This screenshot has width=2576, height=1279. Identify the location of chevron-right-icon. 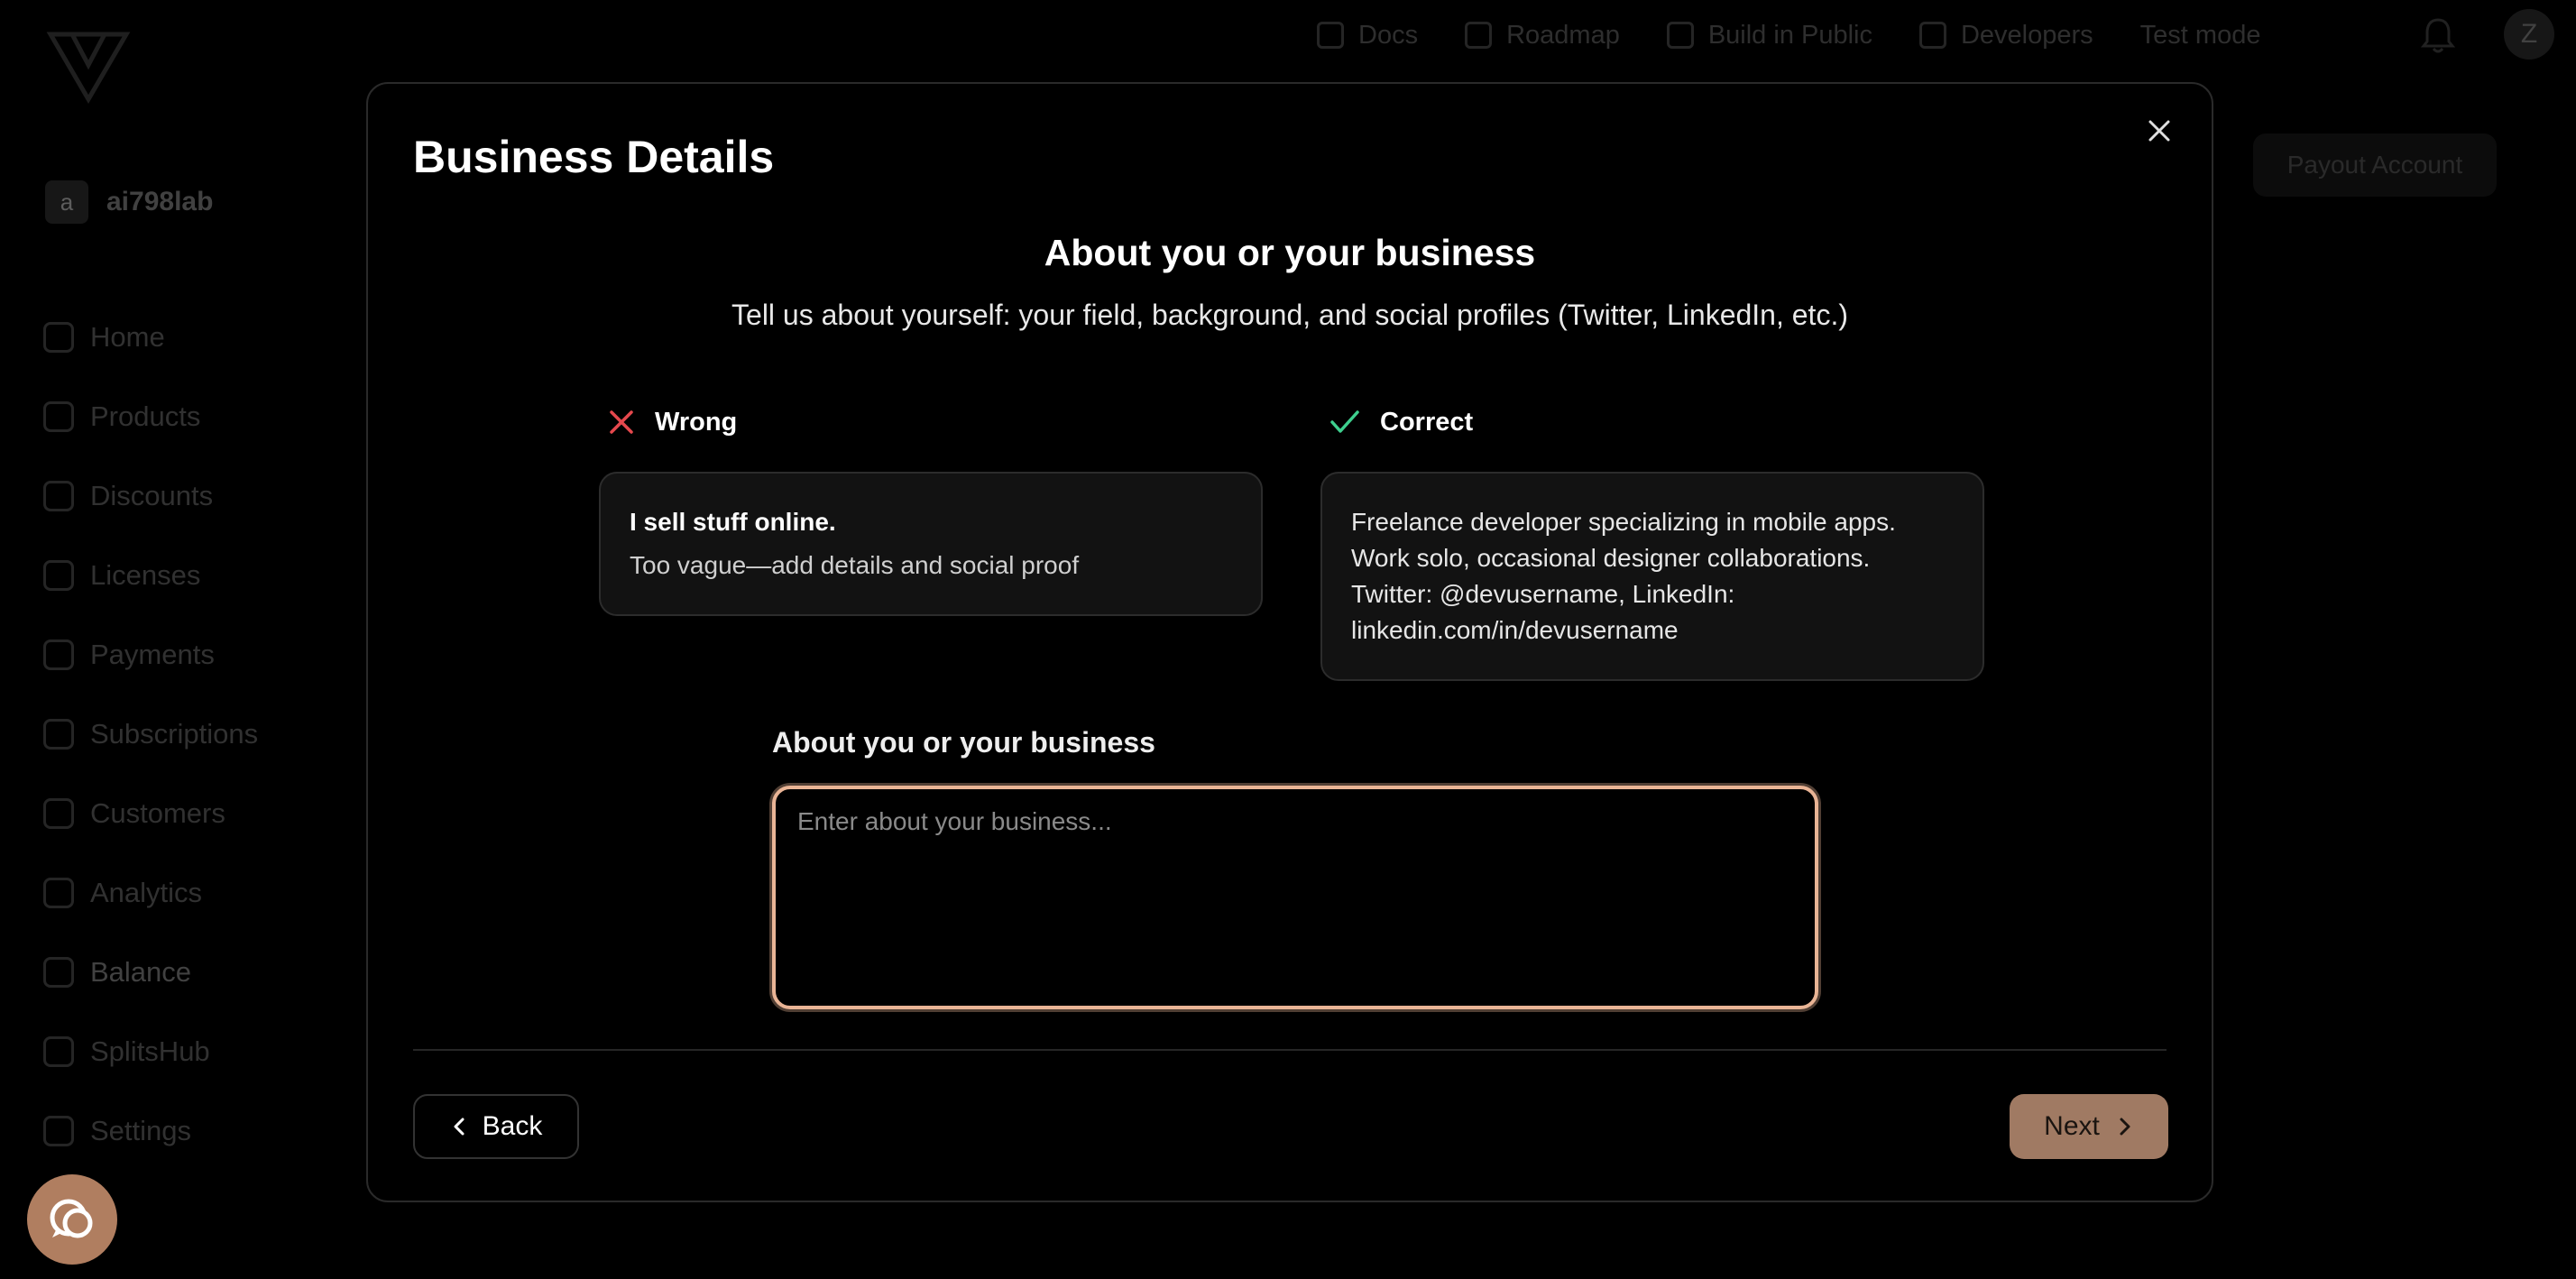
(2125, 1127).